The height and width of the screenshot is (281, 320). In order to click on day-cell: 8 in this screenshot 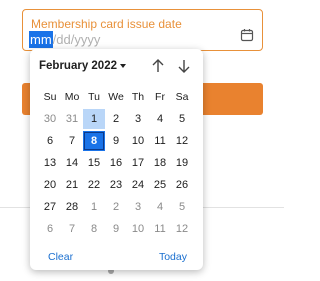, I will do `click(94, 229)`.